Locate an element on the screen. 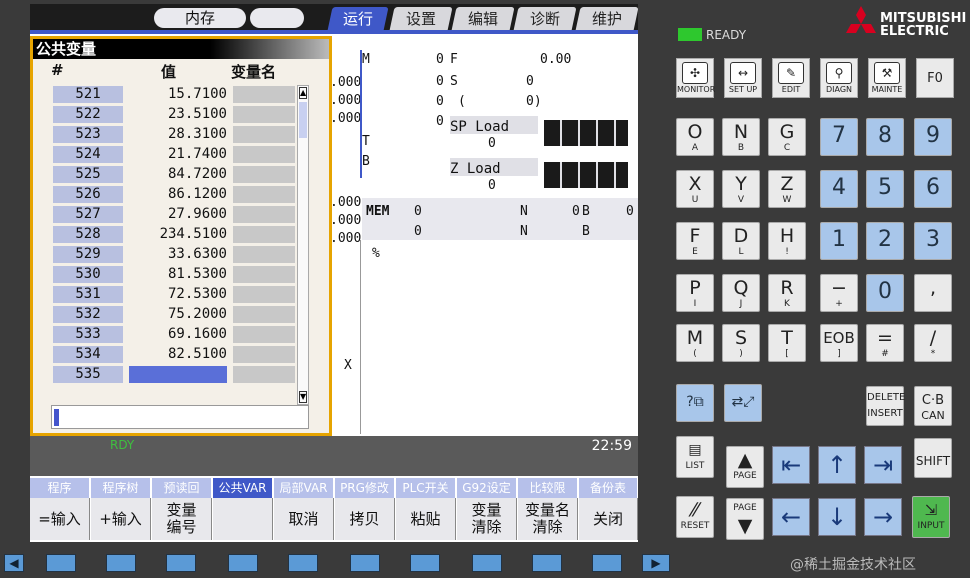  variable-row-selected: 535 is located at coordinates (189, 374).